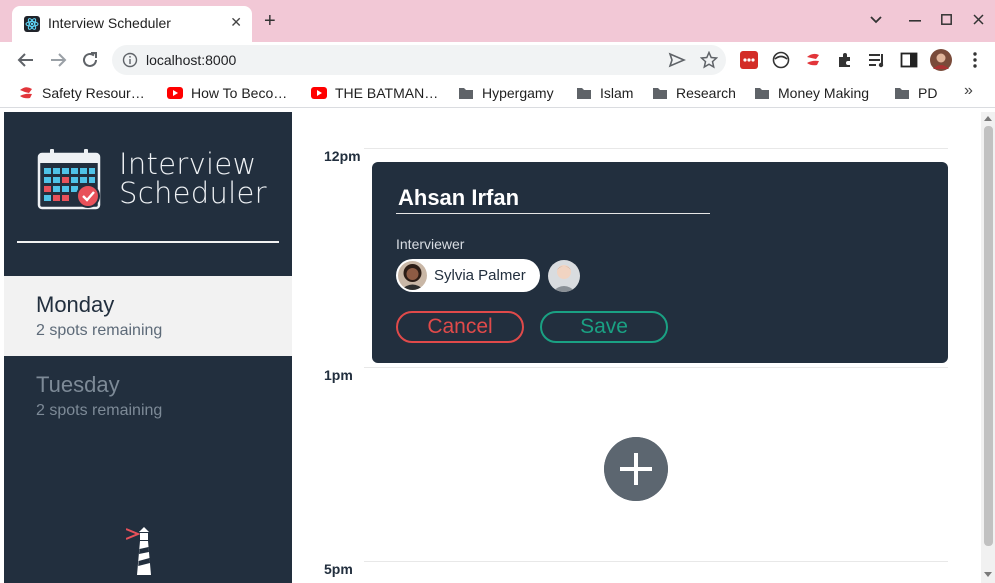  Describe the element at coordinates (781, 60) in the screenshot. I see `extension-face-icon` at that location.